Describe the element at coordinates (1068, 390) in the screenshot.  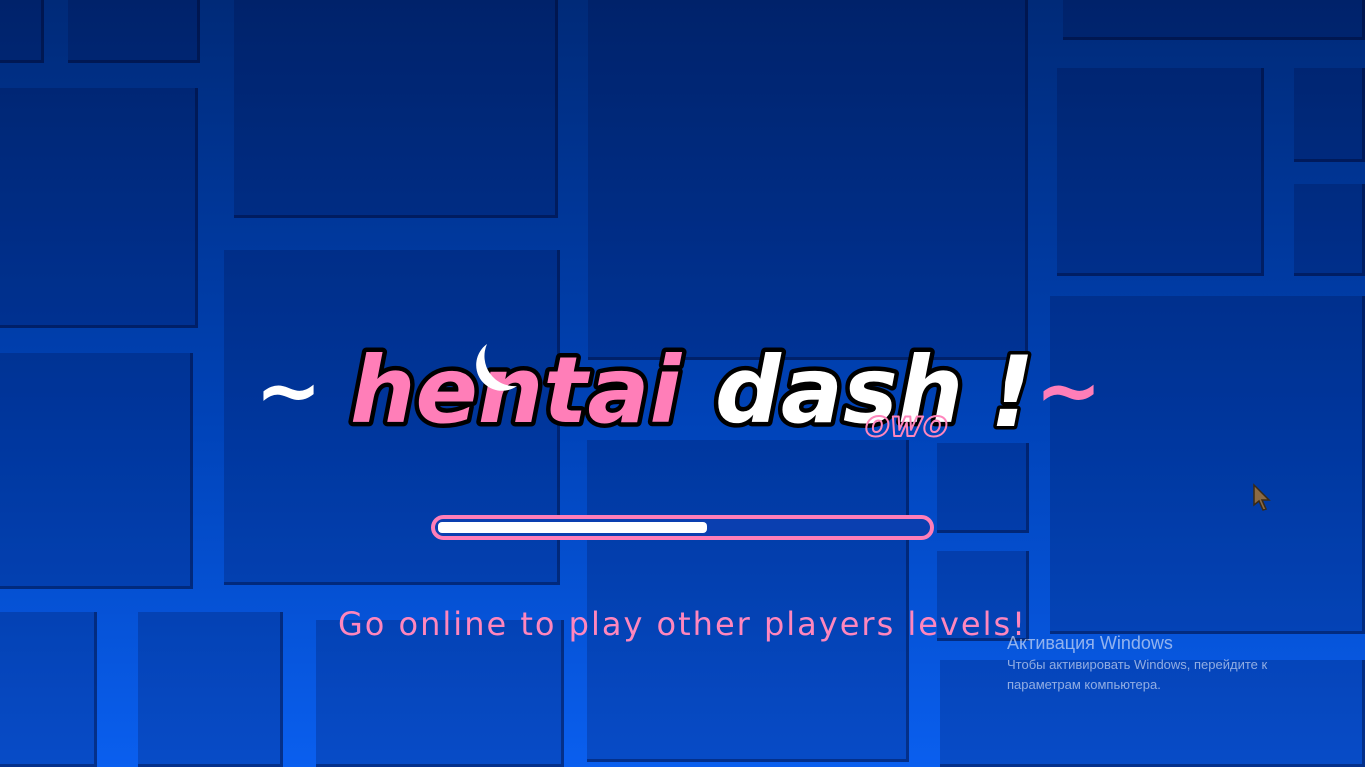
I see `logo-tilde-right: ~` at that location.